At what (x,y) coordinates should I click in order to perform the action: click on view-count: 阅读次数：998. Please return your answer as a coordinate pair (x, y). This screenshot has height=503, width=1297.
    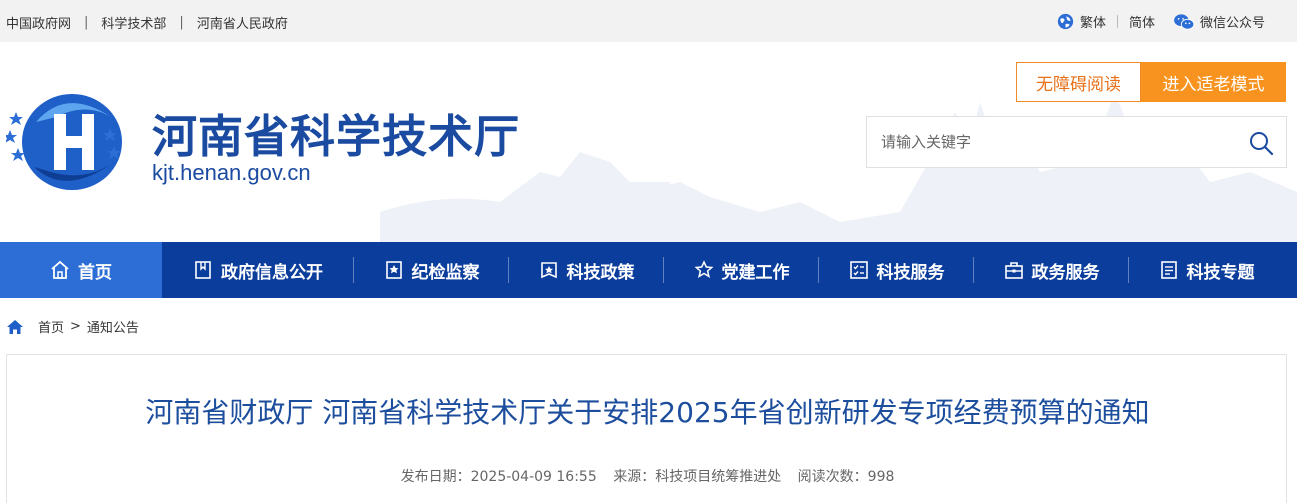
    Looking at the image, I should click on (846, 477).